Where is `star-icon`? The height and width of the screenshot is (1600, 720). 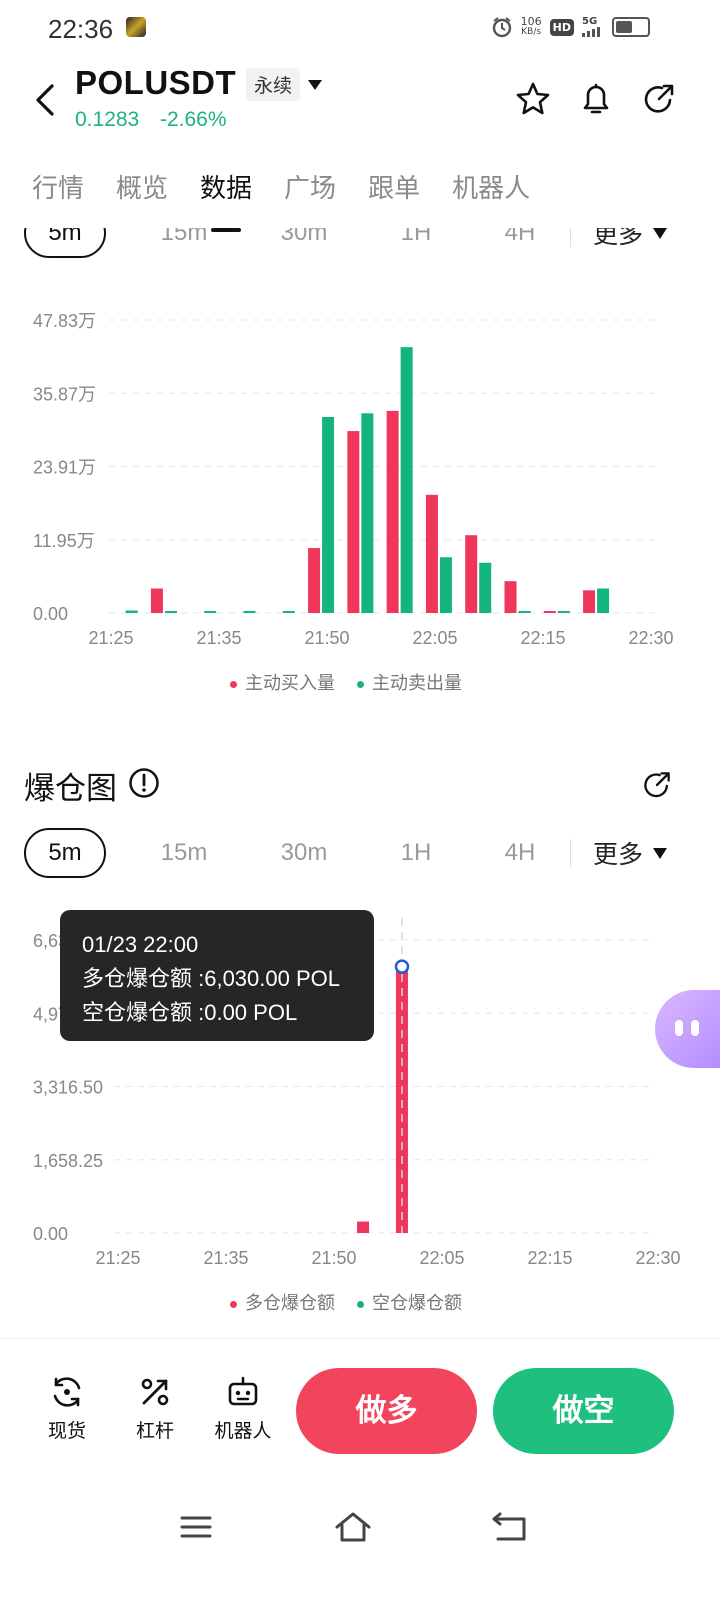
star-icon is located at coordinates (533, 99).